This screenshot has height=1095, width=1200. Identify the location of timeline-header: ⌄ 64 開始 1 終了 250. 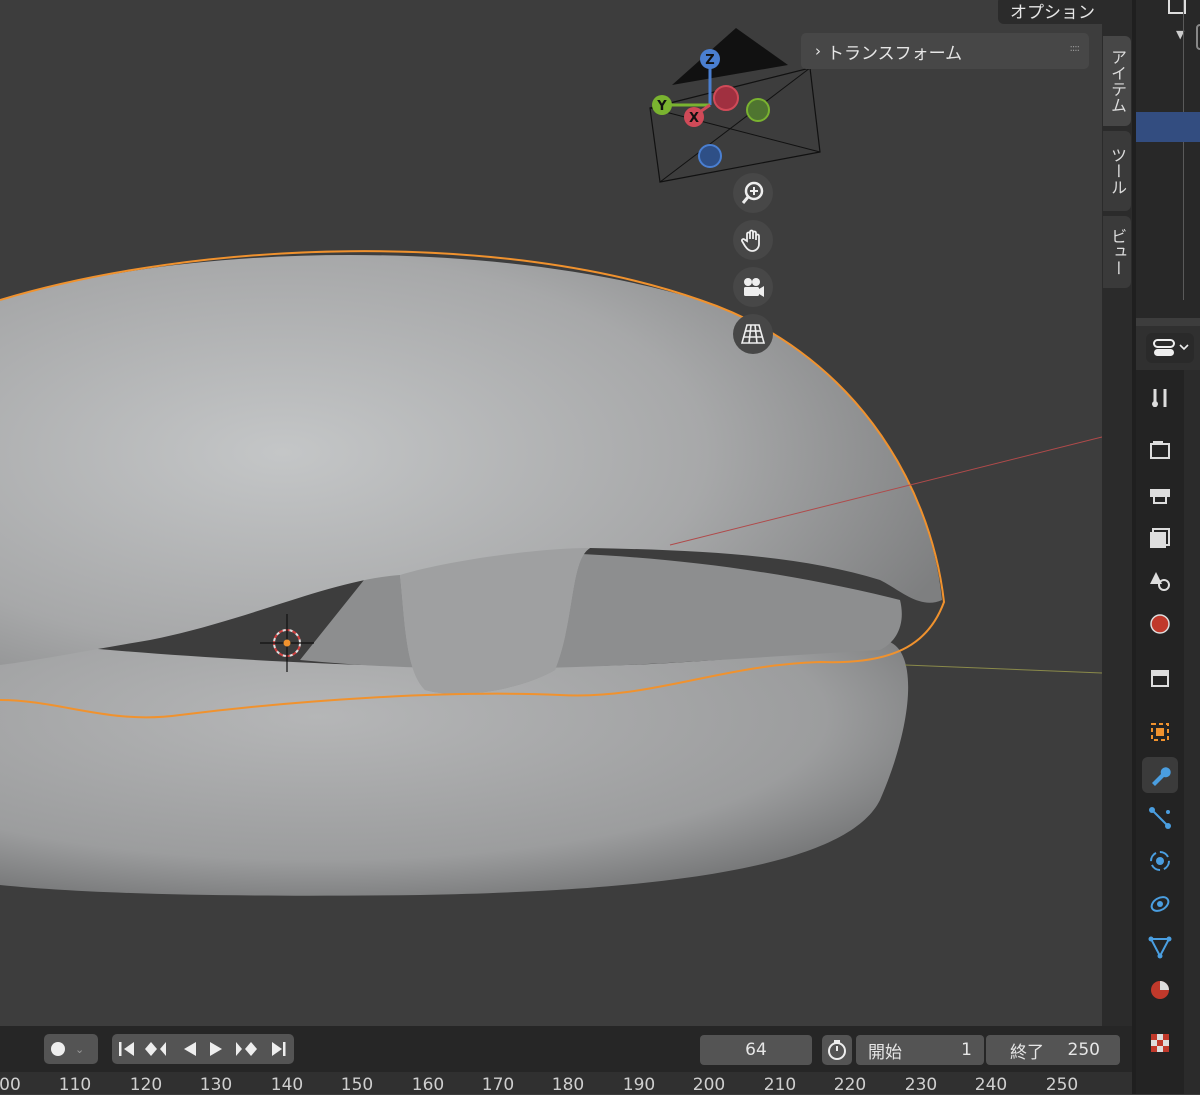
(566, 1049).